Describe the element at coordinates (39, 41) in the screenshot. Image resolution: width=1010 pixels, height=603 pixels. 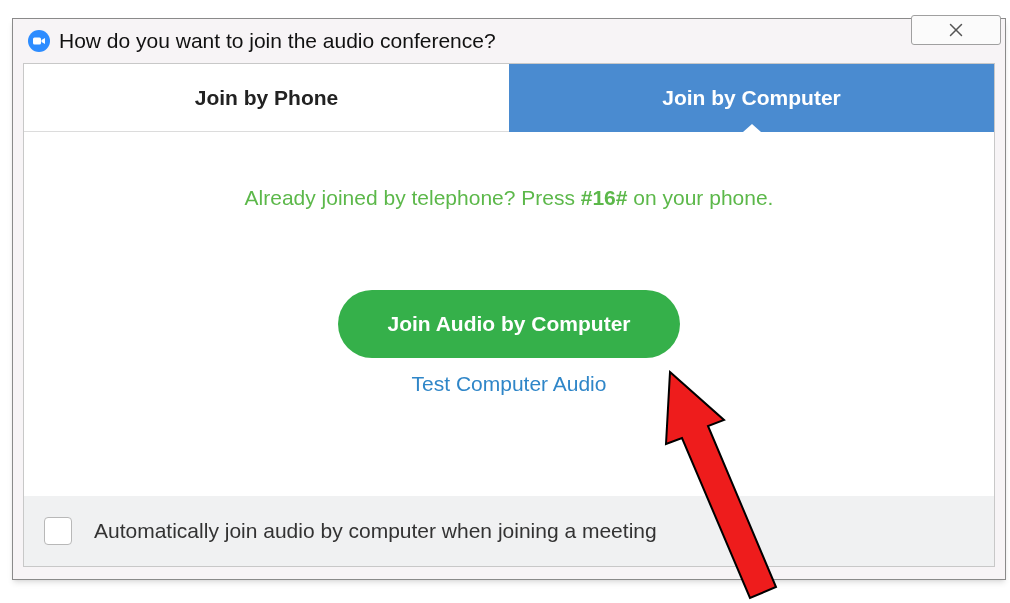
I see `camera-logo-icon` at that location.